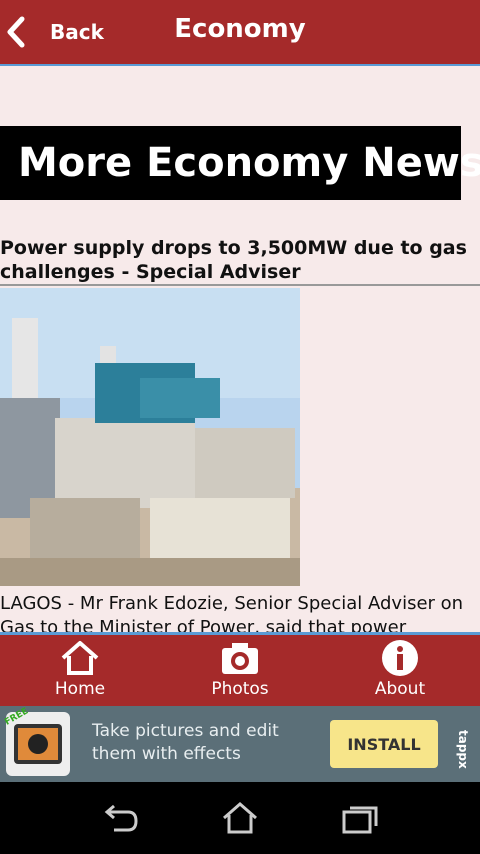 The width and height of the screenshot is (480, 854). Describe the element at coordinates (80, 689) in the screenshot. I see `nav-home-label: Home` at that location.